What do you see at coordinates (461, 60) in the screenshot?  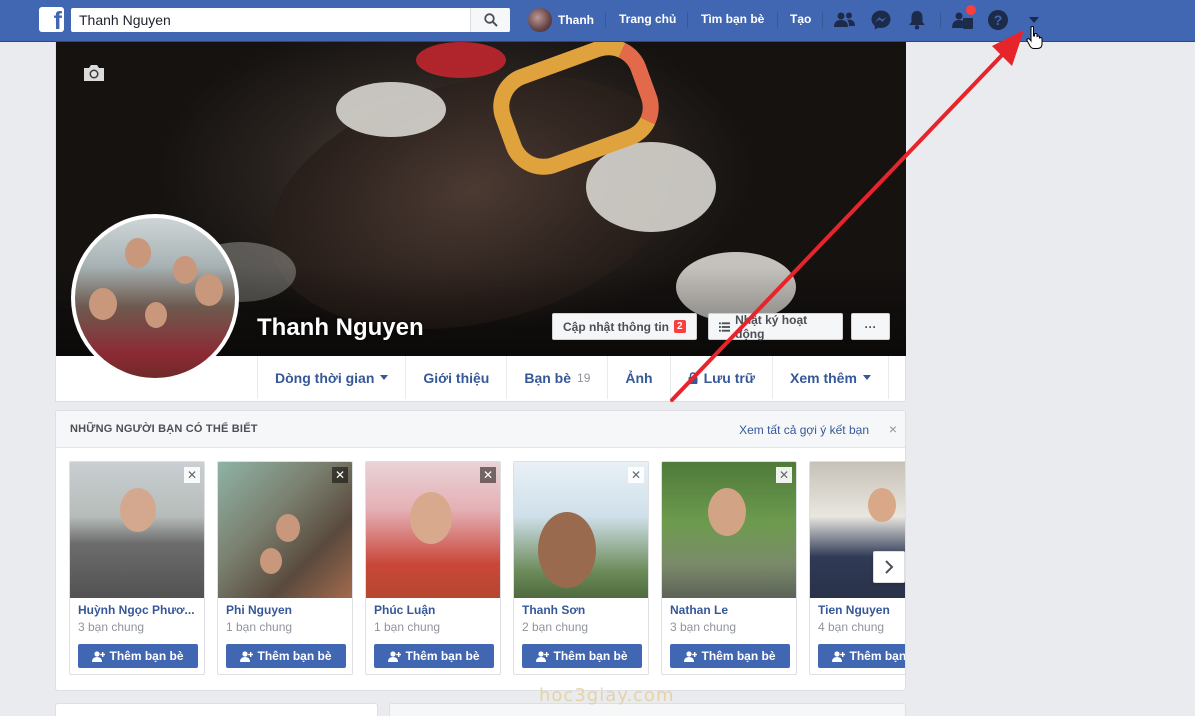 I see `cover-photo-strawberry` at bounding box center [461, 60].